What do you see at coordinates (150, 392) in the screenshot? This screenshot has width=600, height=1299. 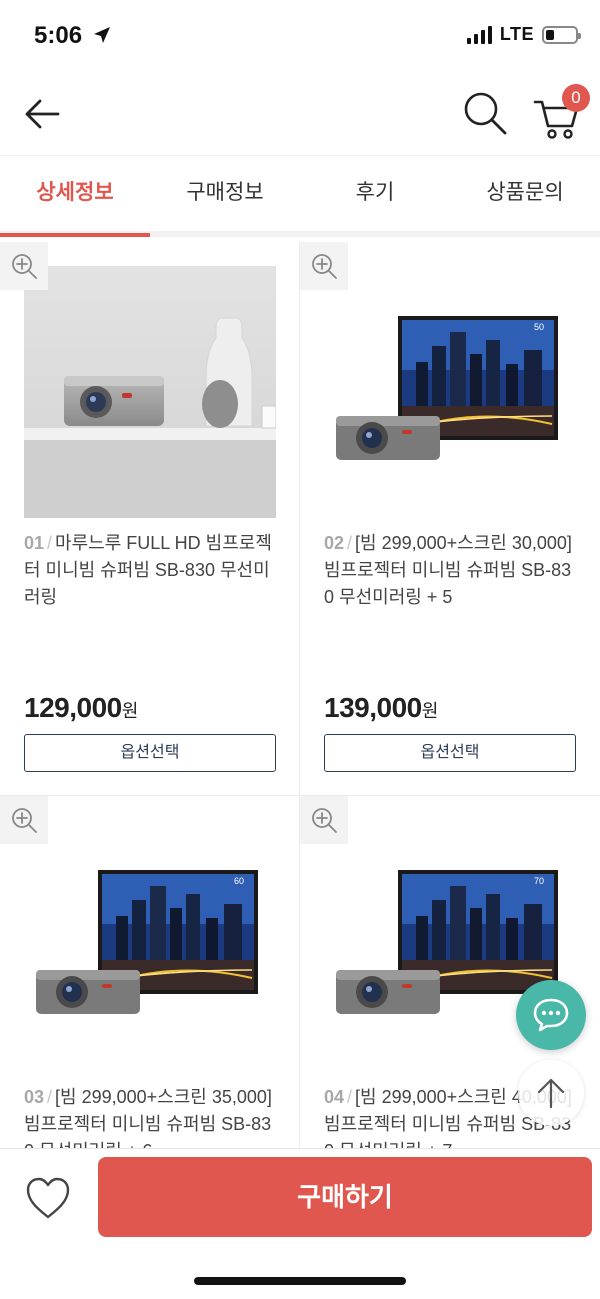 I see `product-image-projector-shelf` at bounding box center [150, 392].